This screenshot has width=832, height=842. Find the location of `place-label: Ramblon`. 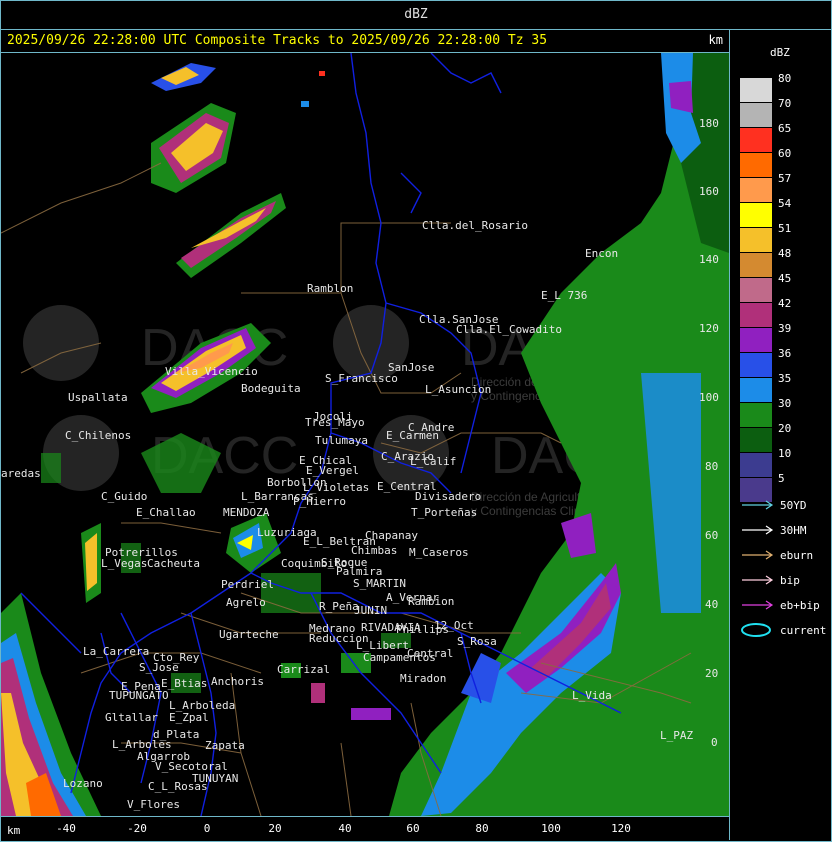

place-label: Ramblon is located at coordinates (330, 288).